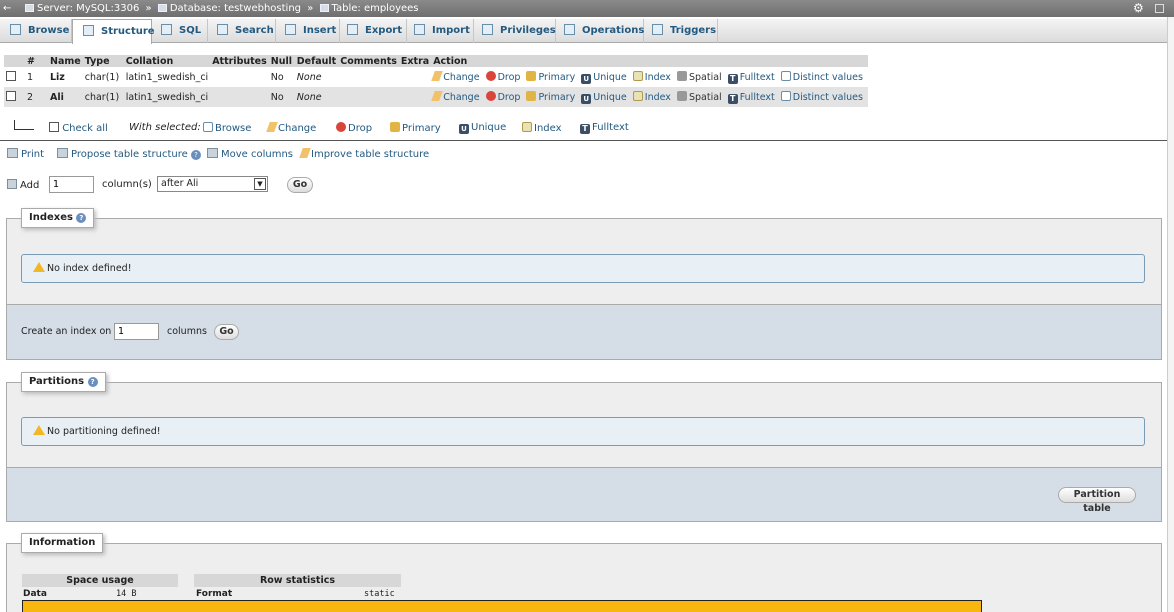  What do you see at coordinates (440, 31) in the screenshot?
I see `tab-import: Import` at bounding box center [440, 31].